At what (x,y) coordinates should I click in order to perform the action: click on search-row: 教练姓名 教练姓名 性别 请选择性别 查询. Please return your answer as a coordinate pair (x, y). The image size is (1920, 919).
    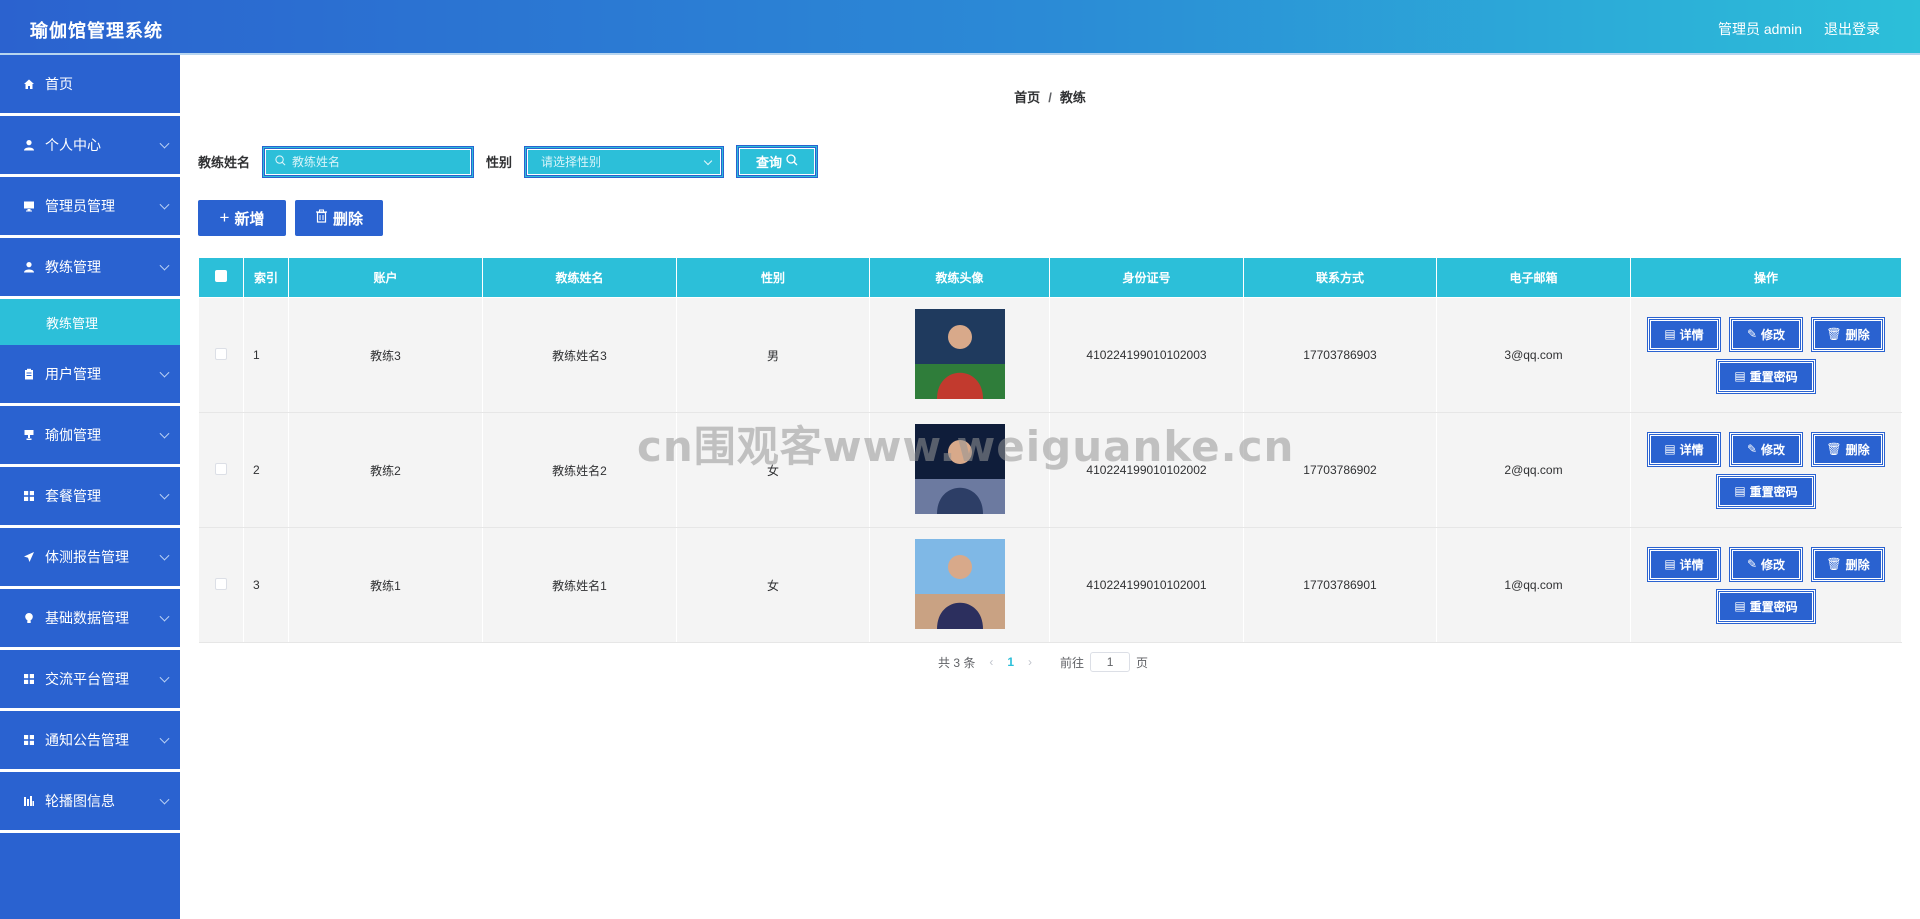
    Looking at the image, I should click on (508, 161).